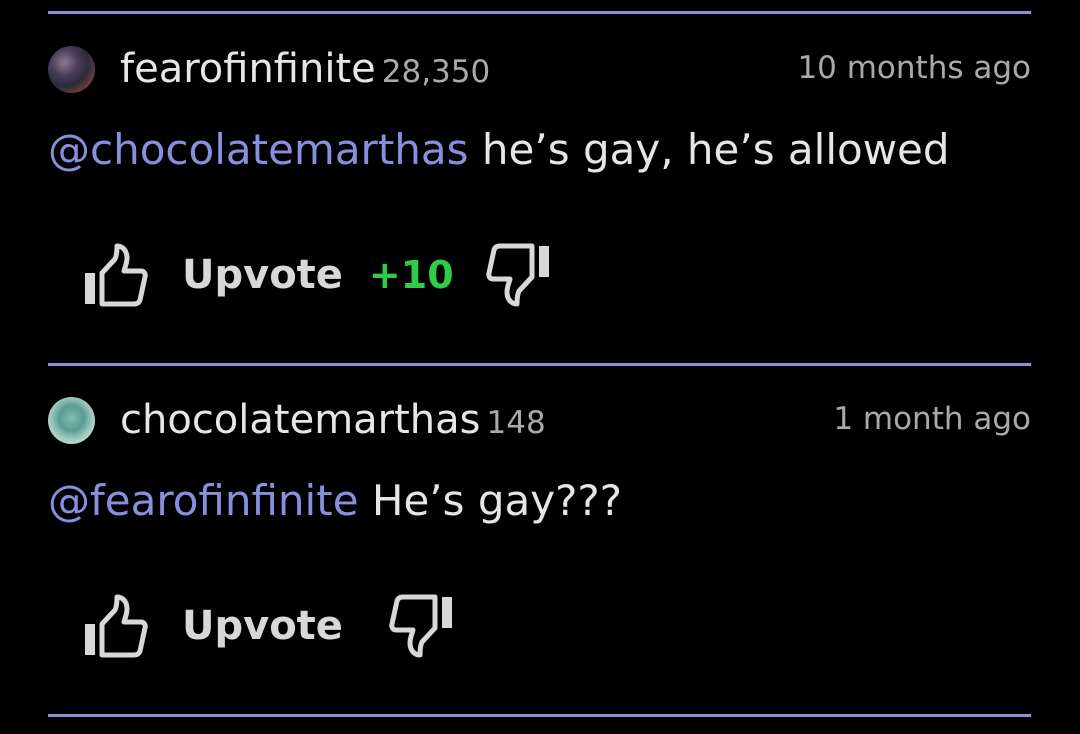 Image resolution: width=1080 pixels, height=734 pixels. I want to click on user-points: 148, so click(516, 423).